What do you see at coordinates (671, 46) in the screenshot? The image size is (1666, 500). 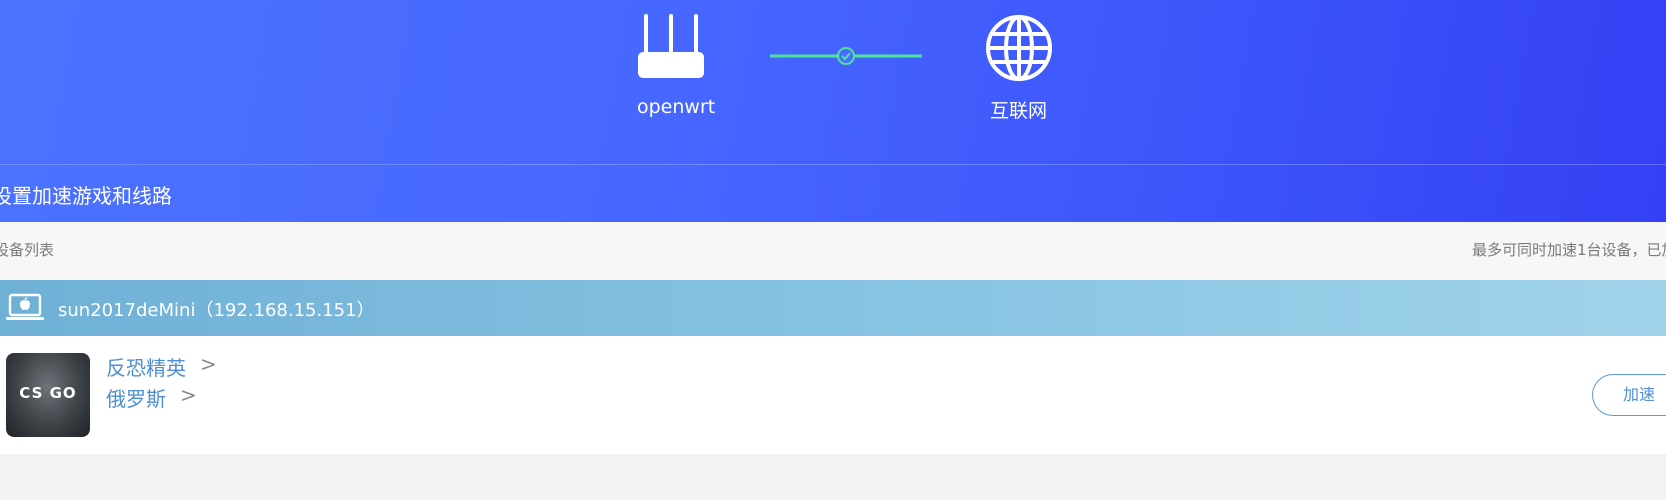 I see `router-icon` at bounding box center [671, 46].